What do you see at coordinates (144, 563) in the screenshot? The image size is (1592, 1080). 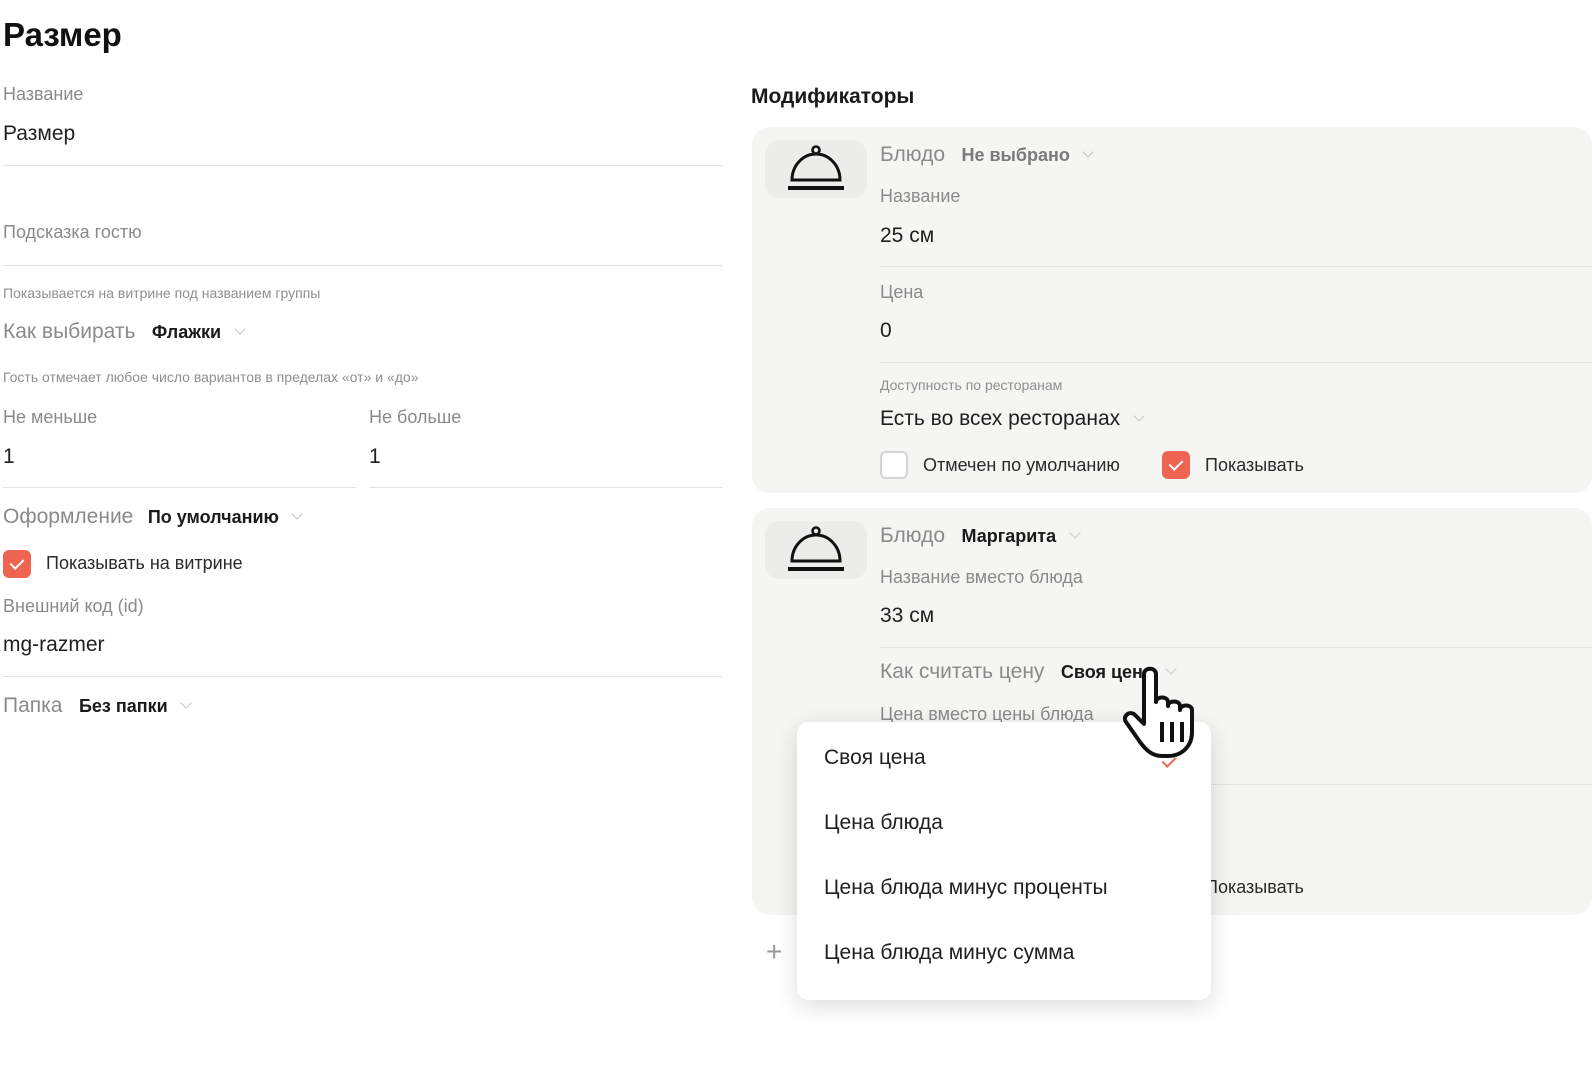 I see `show-on-storefront-label: Показывать на витрине` at bounding box center [144, 563].